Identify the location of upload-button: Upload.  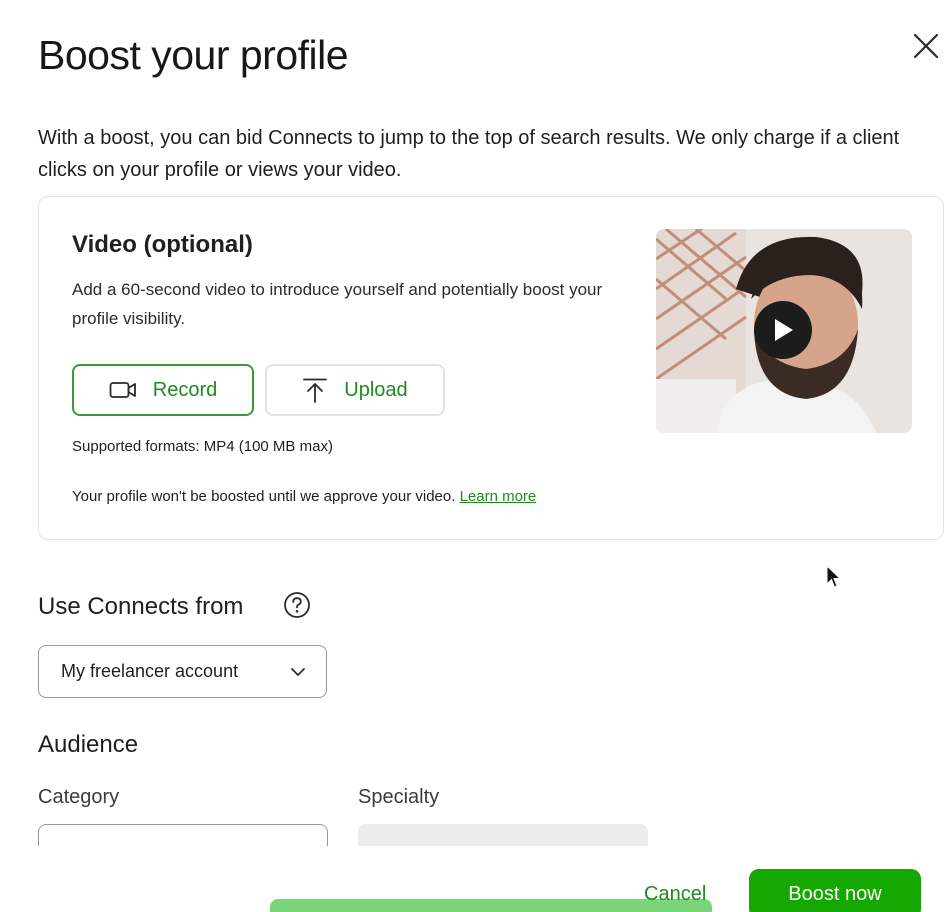
(355, 390).